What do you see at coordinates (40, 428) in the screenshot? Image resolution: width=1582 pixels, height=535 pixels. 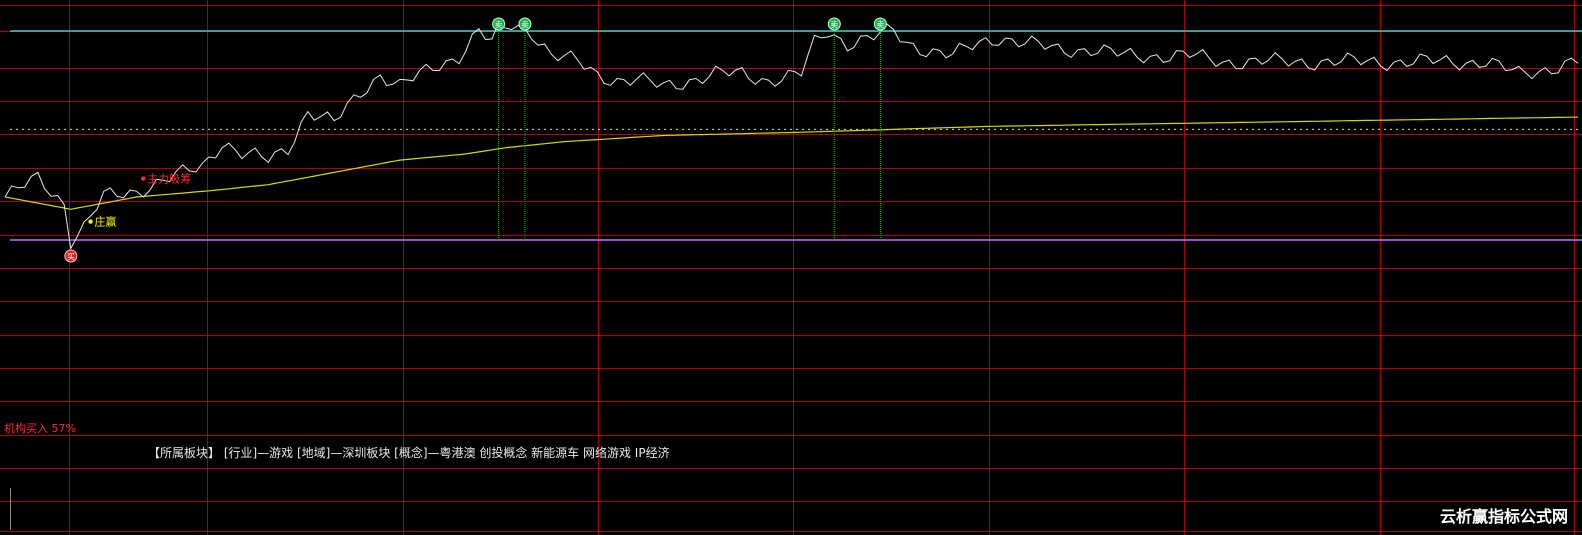 I see `institution-buy-ratio: 机构买入 57%` at bounding box center [40, 428].